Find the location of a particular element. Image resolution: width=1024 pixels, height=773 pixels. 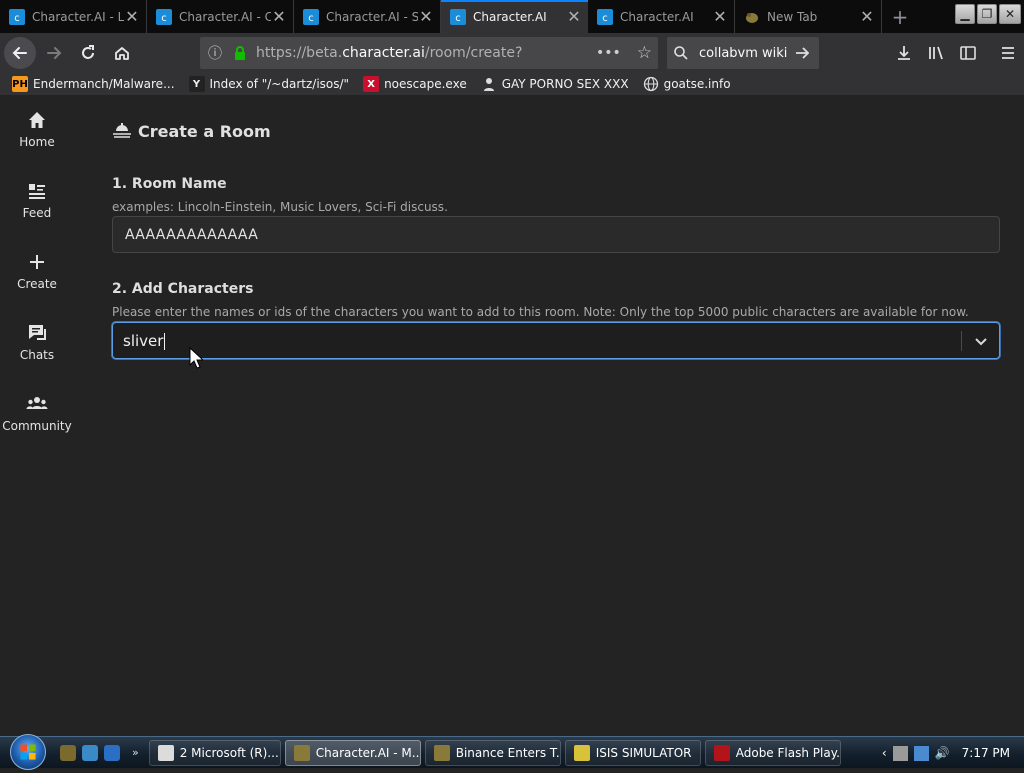

browser-tab: New Tab ✕ is located at coordinates (808, 16).